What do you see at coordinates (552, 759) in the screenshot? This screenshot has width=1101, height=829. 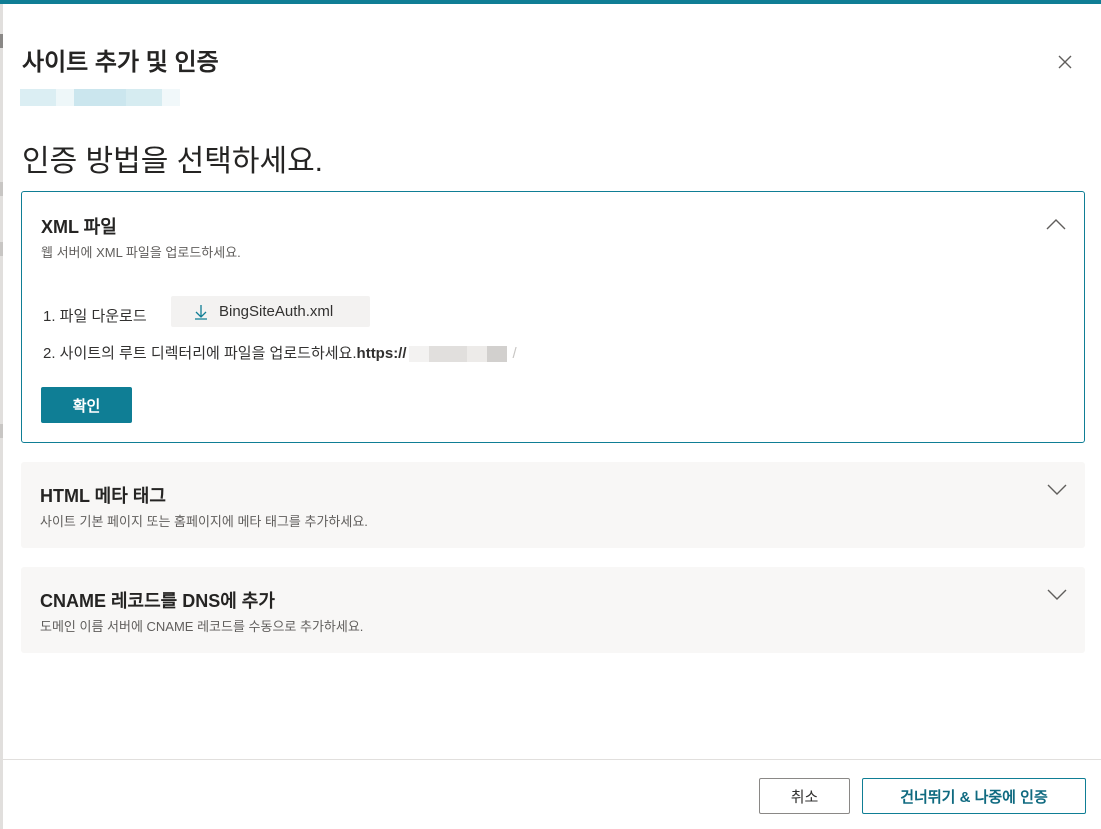 I see `footer-divider` at bounding box center [552, 759].